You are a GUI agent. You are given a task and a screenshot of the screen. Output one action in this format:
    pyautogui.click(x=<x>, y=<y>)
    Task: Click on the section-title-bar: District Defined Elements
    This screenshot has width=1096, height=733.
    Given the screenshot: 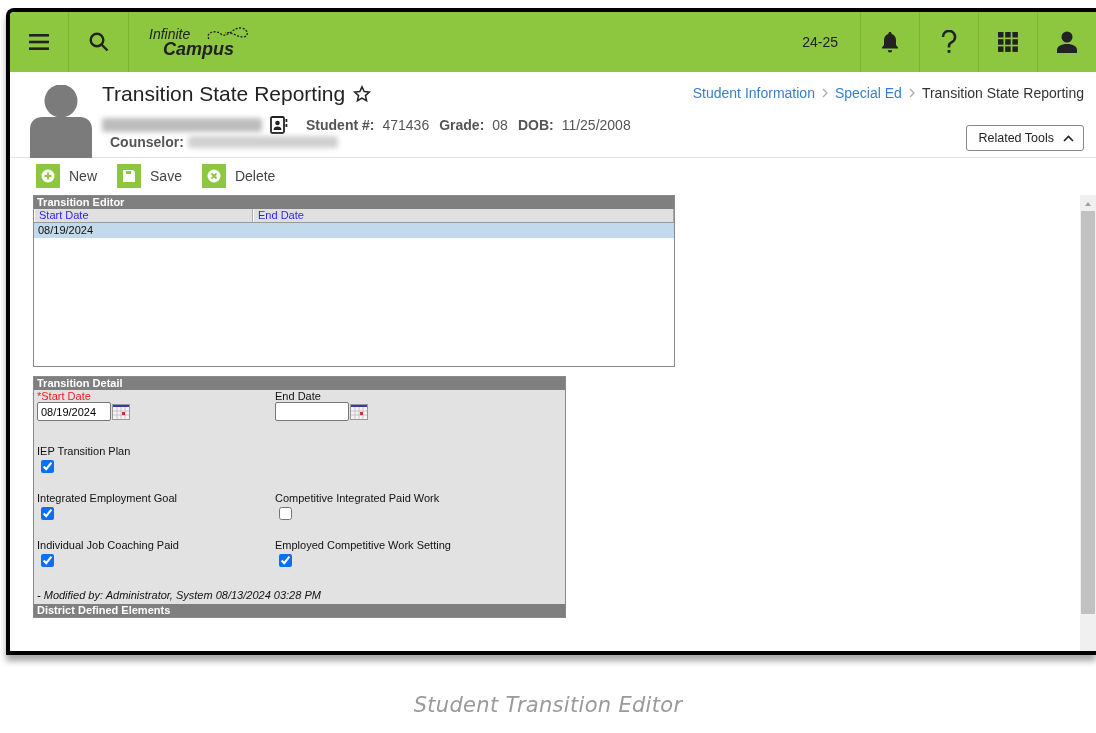 What is the action you would take?
    pyautogui.click(x=299, y=610)
    